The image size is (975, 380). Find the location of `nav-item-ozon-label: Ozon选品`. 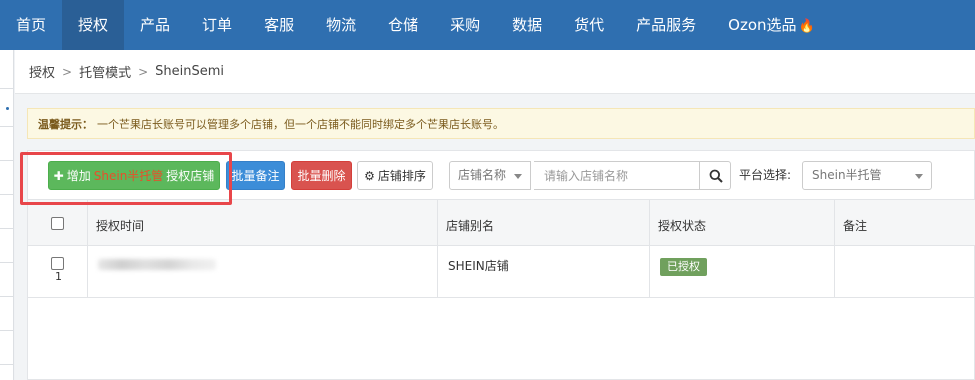

nav-item-ozon-label: Ozon选品 is located at coordinates (762, 25).